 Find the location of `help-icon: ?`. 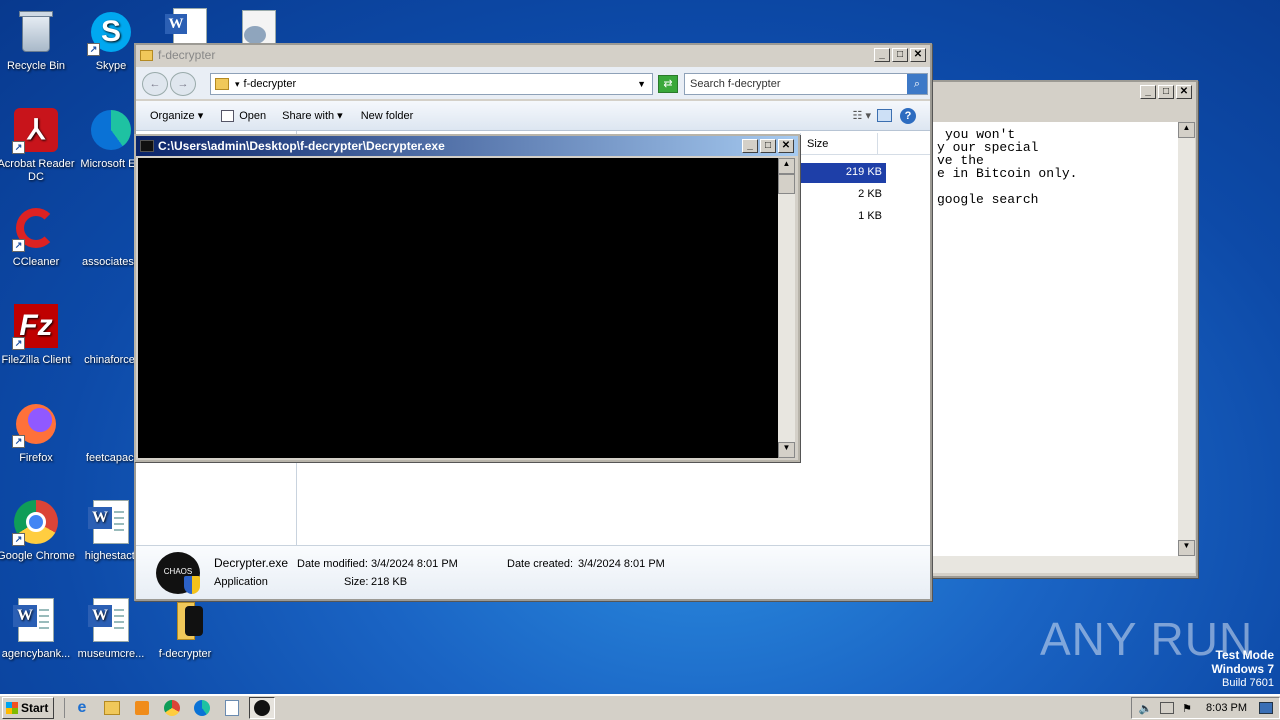

help-icon: ? is located at coordinates (908, 115).